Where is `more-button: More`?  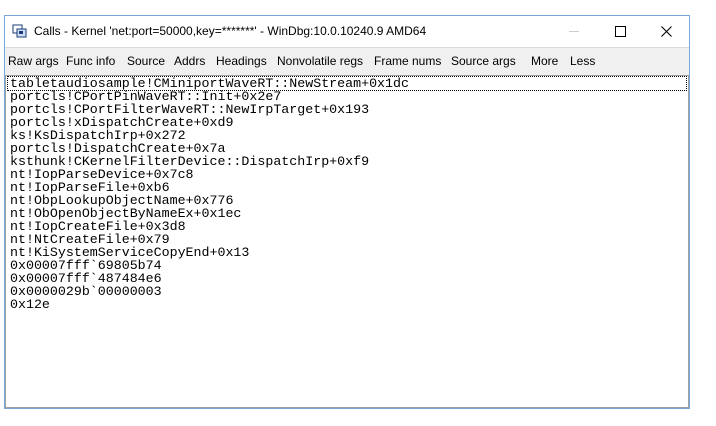 more-button: More is located at coordinates (544, 61).